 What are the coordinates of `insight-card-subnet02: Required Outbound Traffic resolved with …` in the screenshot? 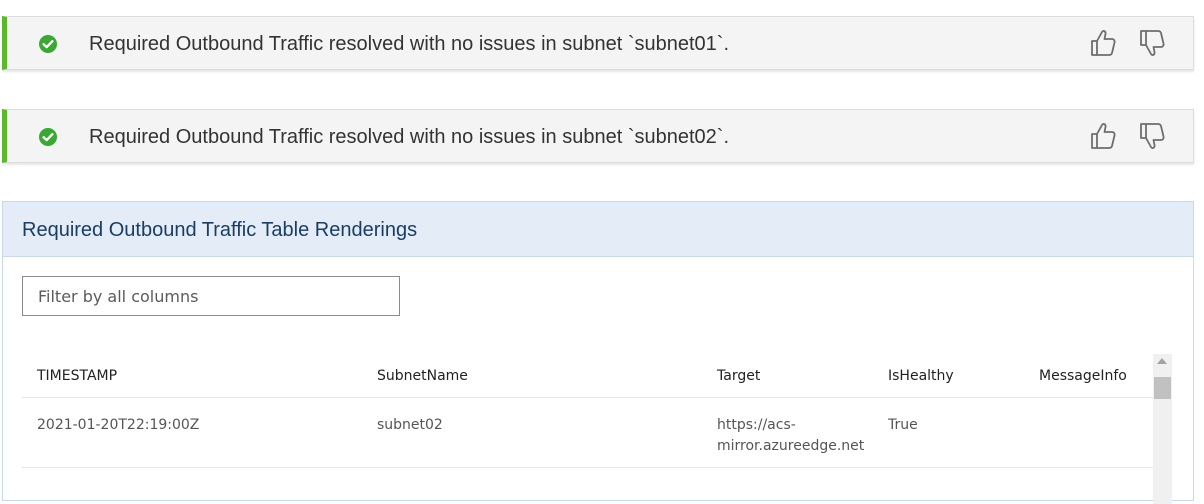 It's located at (598, 136).